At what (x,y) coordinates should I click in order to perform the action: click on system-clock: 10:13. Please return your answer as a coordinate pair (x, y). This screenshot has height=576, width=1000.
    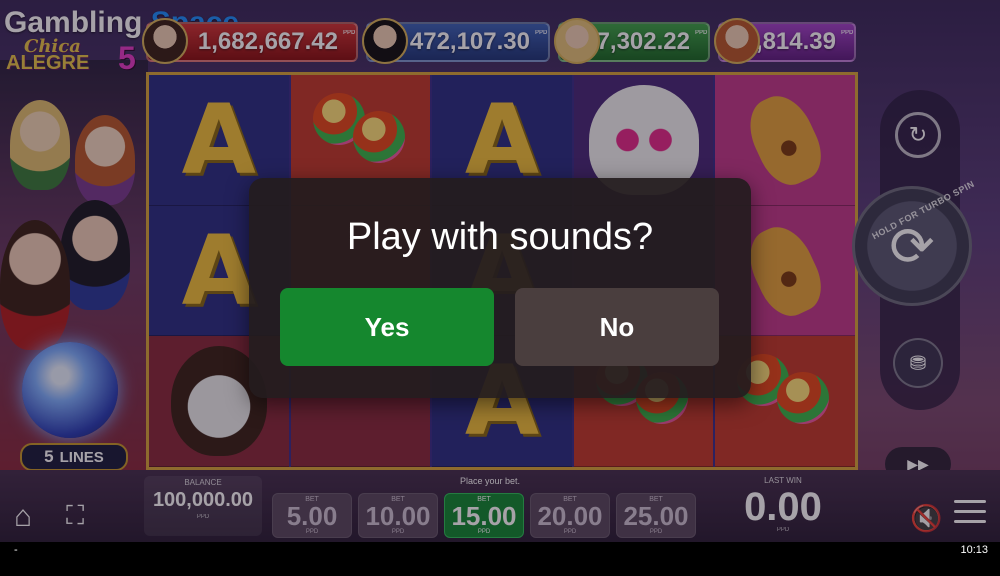
    Looking at the image, I should click on (974, 550).